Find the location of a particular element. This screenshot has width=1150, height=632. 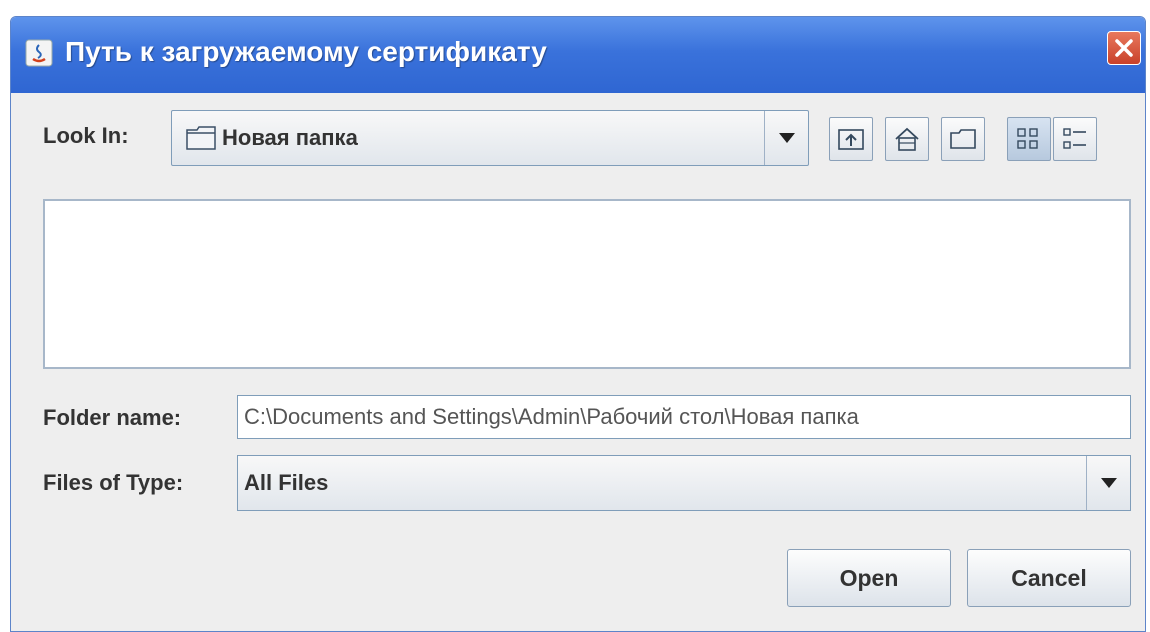

window-title: Путь к загружаемому сертификату is located at coordinates (306, 51).